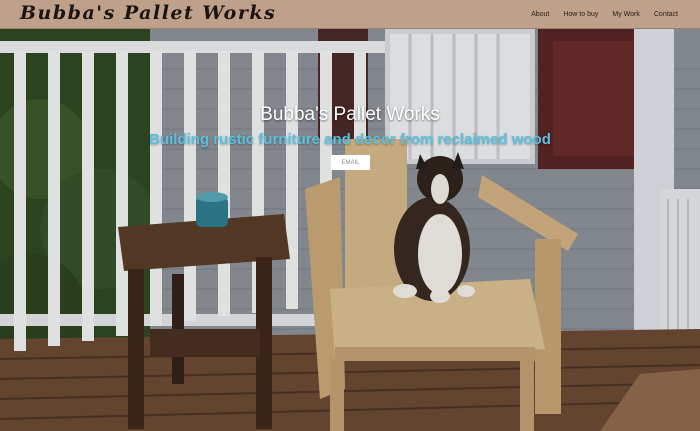 The height and width of the screenshot is (431, 700). I want to click on nav-link-my-work: My Work, so click(625, 14).